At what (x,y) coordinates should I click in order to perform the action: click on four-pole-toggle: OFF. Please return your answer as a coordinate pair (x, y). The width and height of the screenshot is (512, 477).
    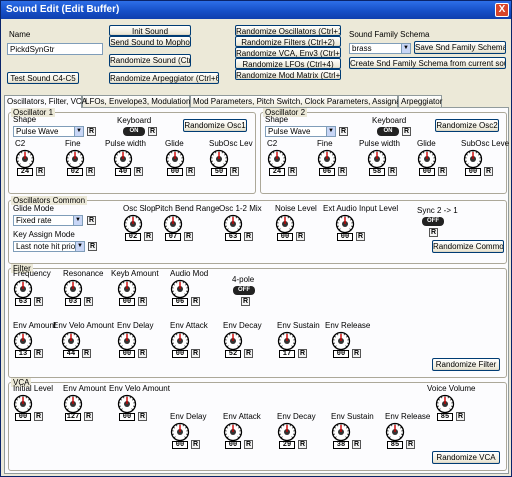
    Looking at the image, I should click on (244, 290).